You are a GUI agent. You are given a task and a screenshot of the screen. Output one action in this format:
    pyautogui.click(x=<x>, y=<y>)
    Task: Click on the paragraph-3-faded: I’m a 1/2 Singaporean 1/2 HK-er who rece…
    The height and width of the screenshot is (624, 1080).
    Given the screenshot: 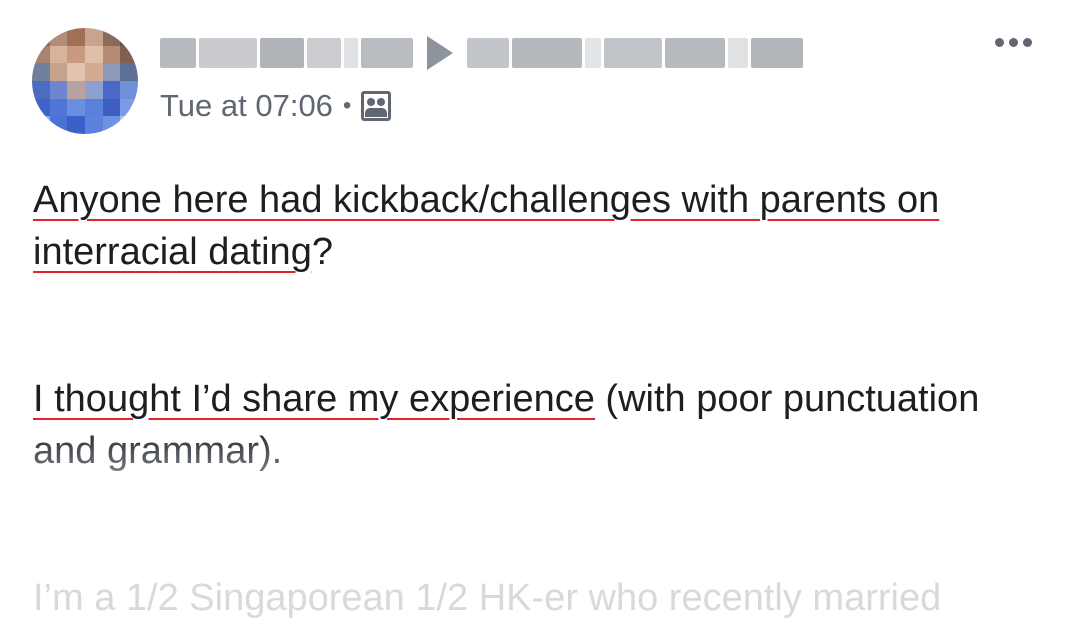 What is the action you would take?
    pyautogui.click(x=487, y=598)
    